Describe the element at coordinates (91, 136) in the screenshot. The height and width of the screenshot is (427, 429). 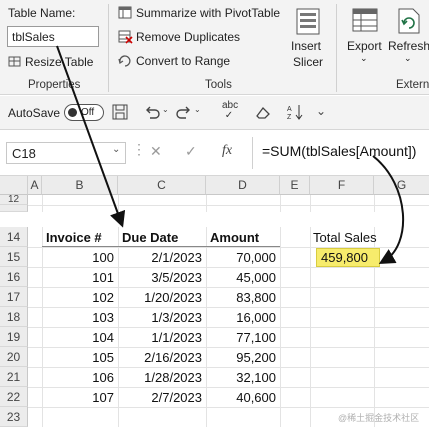
I see `arrow-table-name-to-table` at that location.